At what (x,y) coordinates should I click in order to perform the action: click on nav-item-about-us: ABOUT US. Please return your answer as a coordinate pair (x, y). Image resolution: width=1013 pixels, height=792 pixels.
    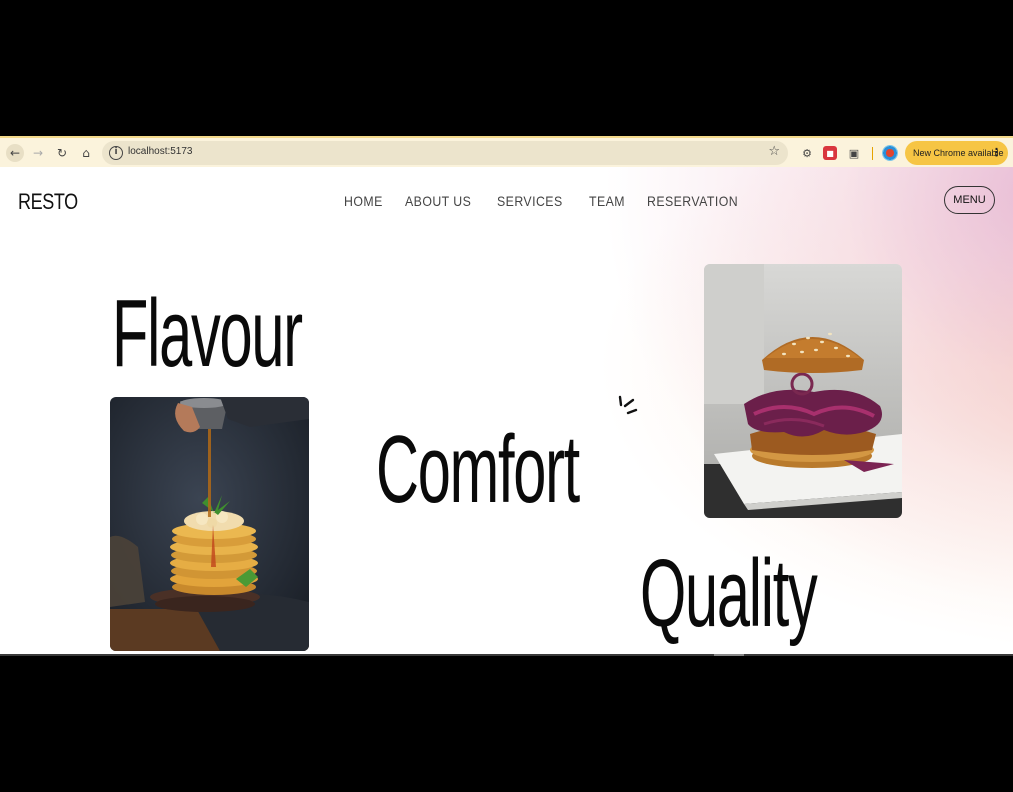
    Looking at the image, I should click on (438, 201).